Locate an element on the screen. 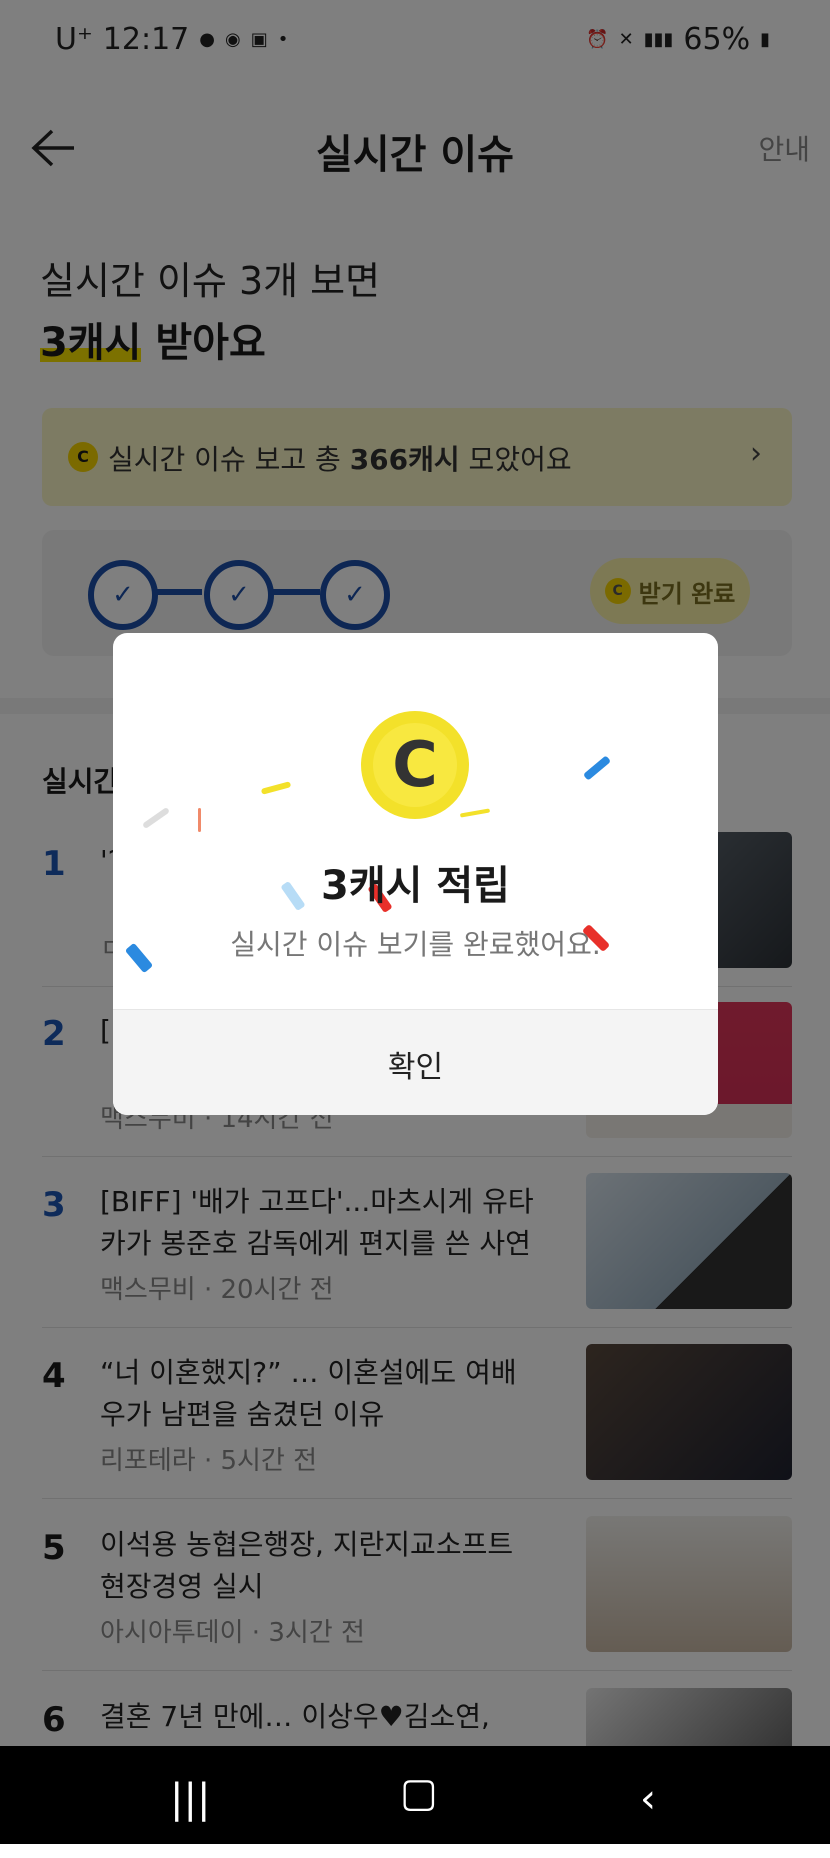 Image resolution: width=830 pixels, height=1858 pixels. confirm-button: 확인 is located at coordinates (415, 1062).